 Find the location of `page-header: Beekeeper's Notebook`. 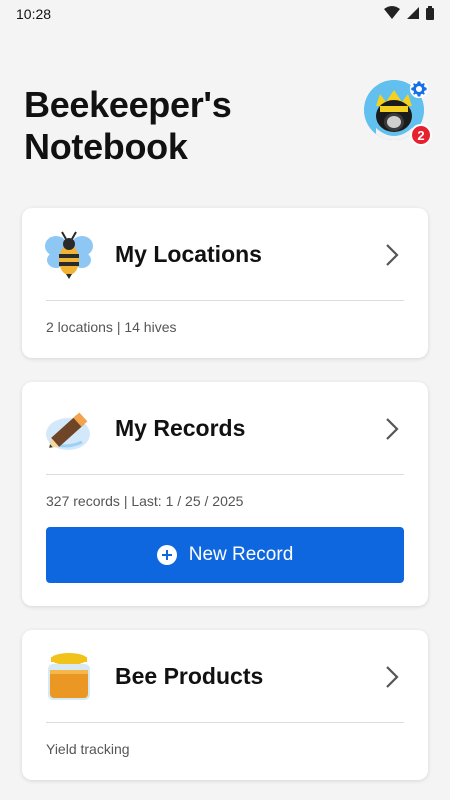

page-header: Beekeeper's Notebook is located at coordinates (174, 126).